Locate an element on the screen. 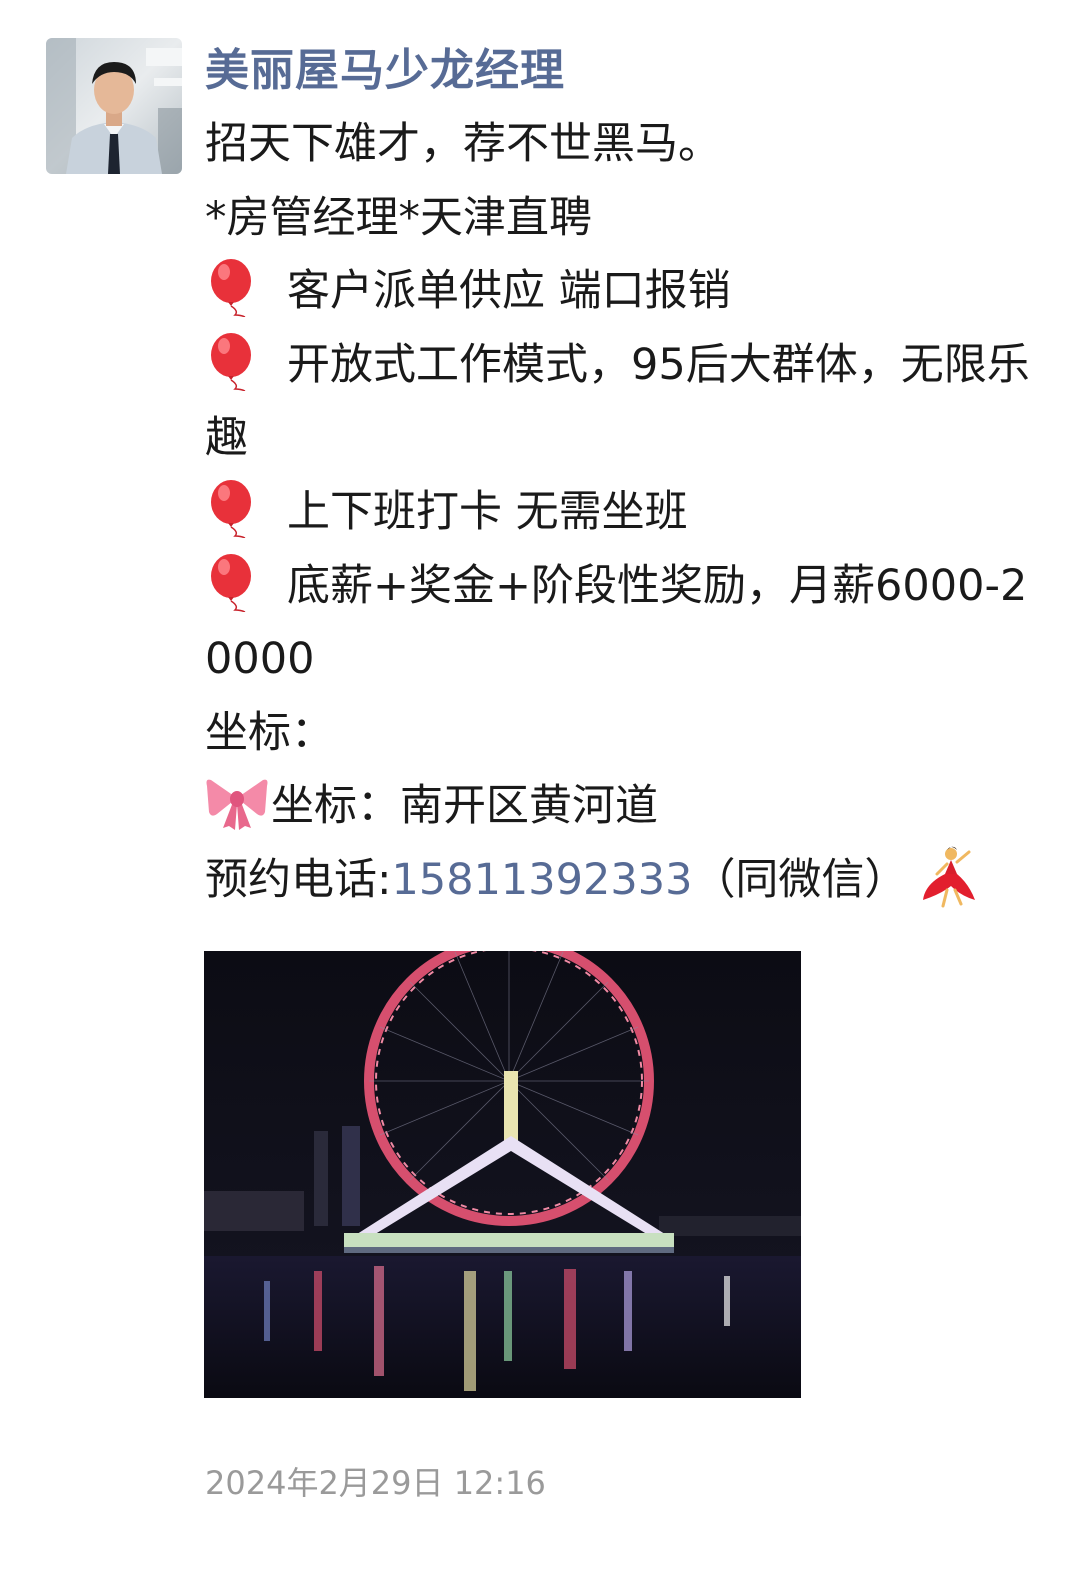  bullet-text: 客户派单供应 端口报销 is located at coordinates (509, 291).